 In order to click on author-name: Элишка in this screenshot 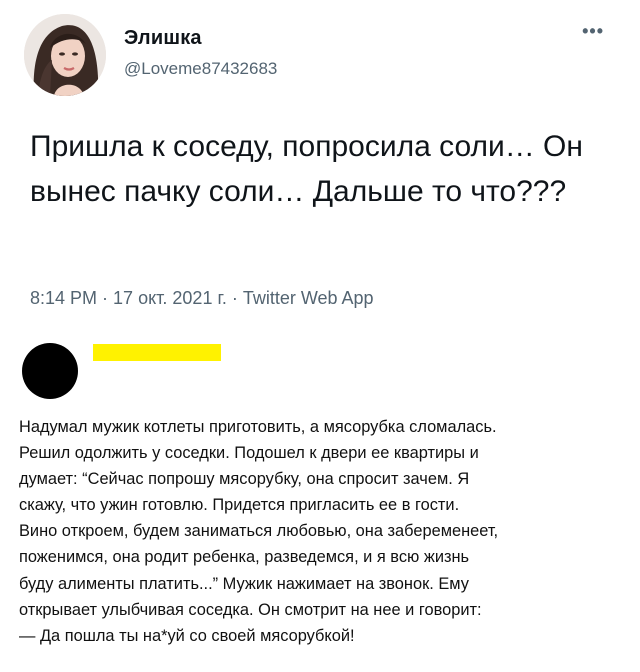, I will do `click(163, 38)`.